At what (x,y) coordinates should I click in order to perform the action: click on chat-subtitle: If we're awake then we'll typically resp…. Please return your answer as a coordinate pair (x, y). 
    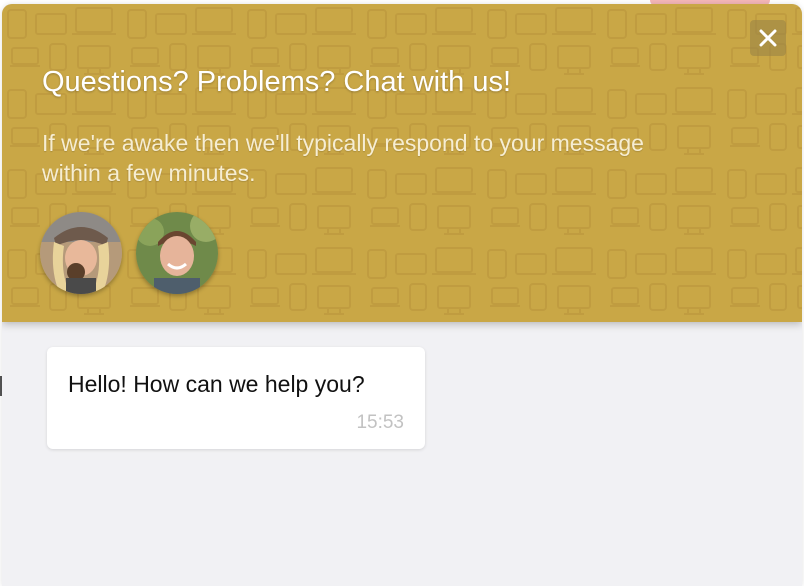
    Looking at the image, I should click on (343, 158).